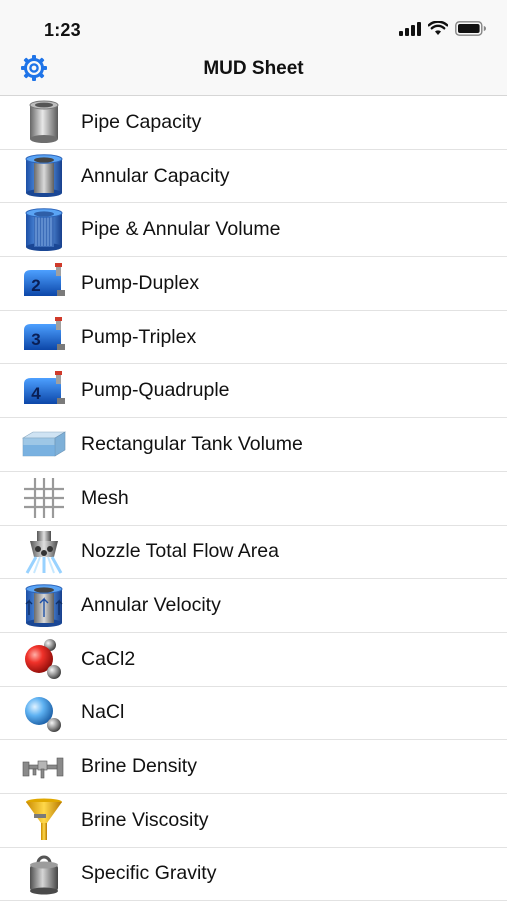 The width and height of the screenshot is (507, 901). Describe the element at coordinates (108, 658) in the screenshot. I see `list-item-label: CaCl2` at that location.